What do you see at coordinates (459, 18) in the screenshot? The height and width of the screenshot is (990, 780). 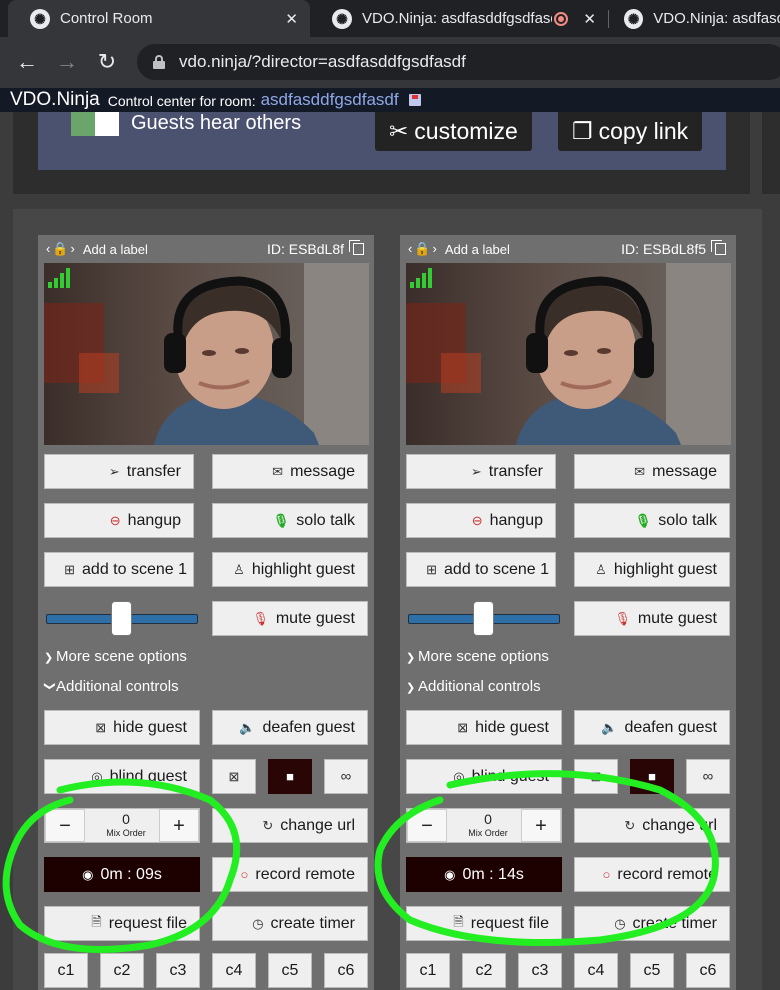 I see `tab-vdo-ninja-1: ✺ VDO.Ninja: asdfasddfgsdfasd ✕` at bounding box center [459, 18].